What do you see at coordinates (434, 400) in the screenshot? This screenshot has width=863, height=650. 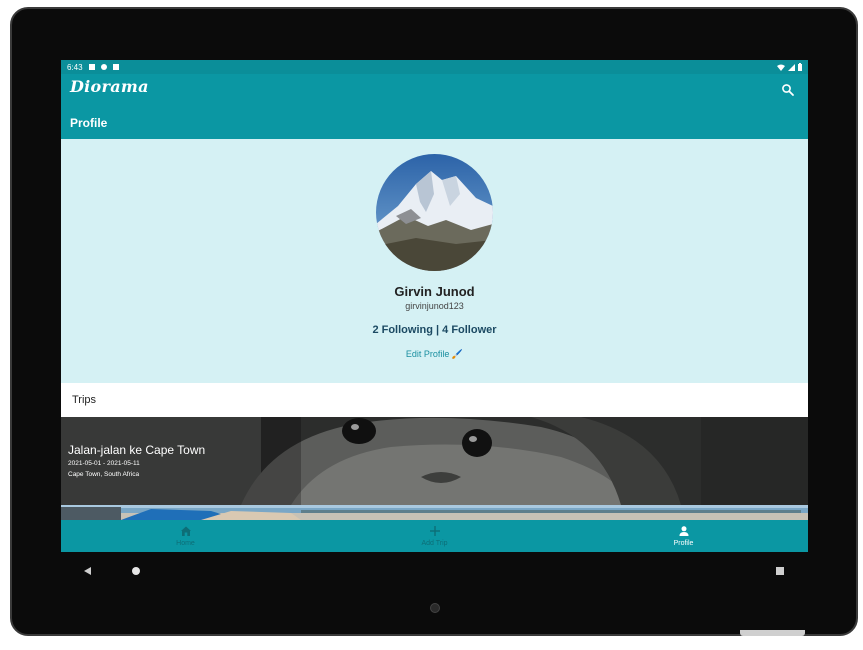 I see `trips-header: Trips` at bounding box center [434, 400].